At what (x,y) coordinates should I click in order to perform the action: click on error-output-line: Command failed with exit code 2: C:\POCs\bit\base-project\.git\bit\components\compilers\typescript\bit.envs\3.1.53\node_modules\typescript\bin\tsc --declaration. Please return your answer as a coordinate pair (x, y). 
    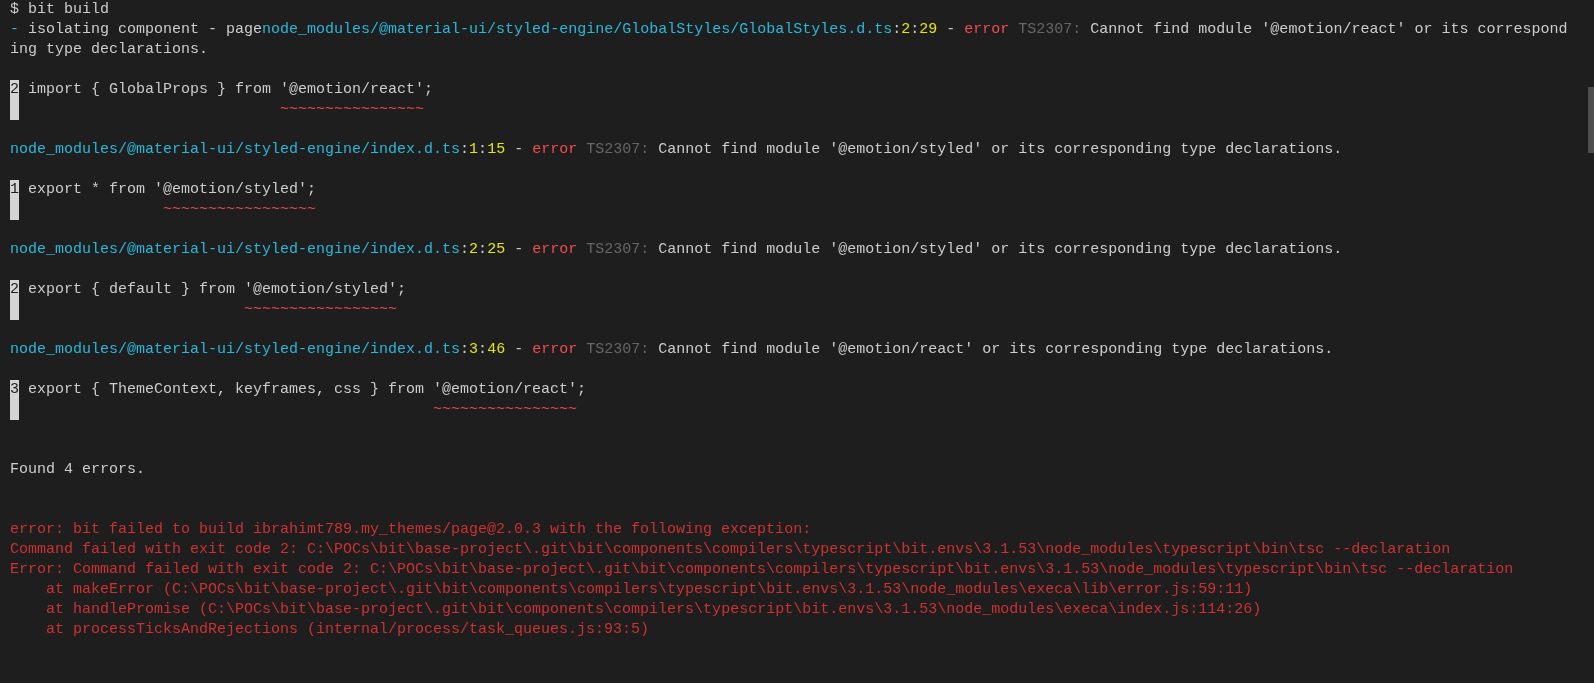
    Looking at the image, I should click on (730, 549).